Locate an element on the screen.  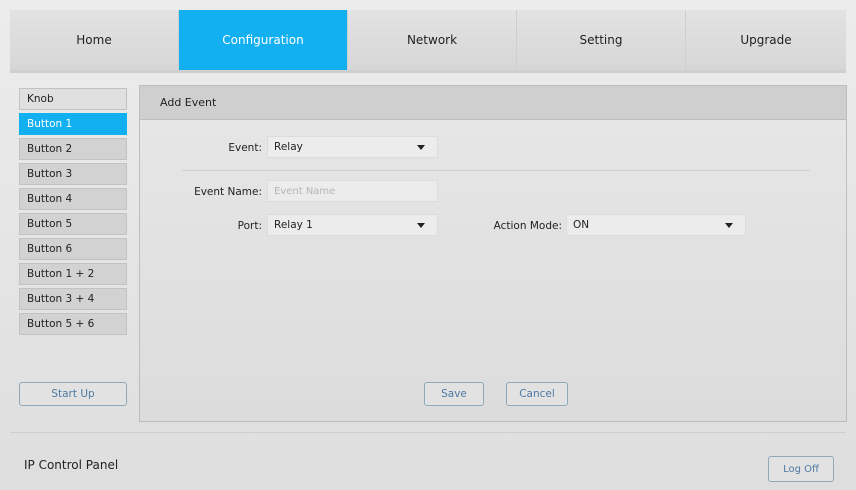
event-select-value: Relay is located at coordinates (288, 147).